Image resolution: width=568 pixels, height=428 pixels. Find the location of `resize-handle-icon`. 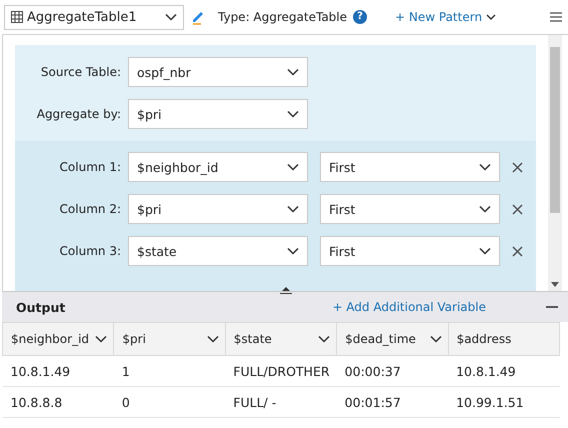

resize-handle-icon is located at coordinates (286, 290).